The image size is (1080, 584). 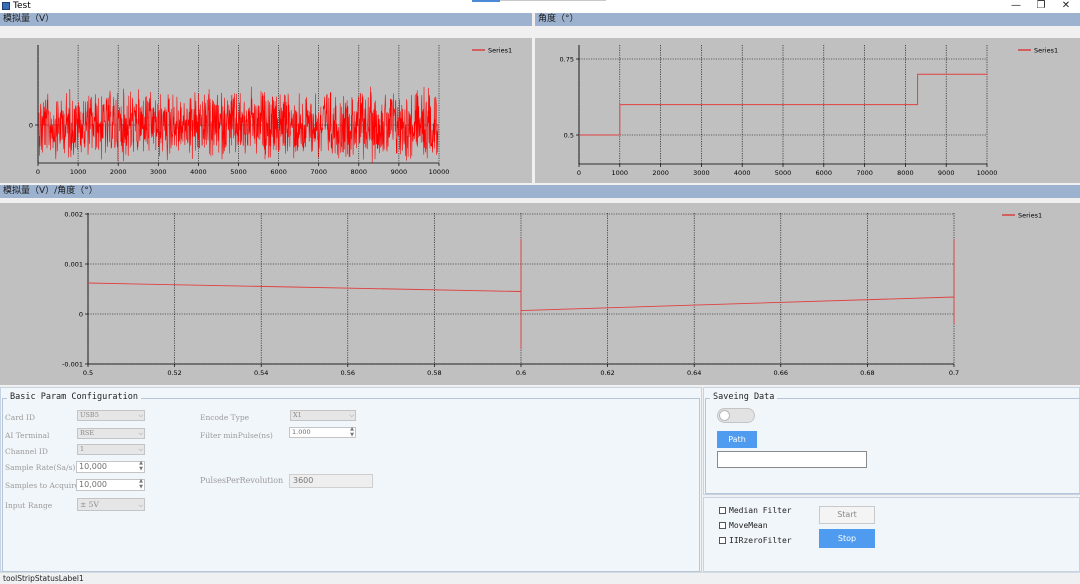 I want to click on x-tick-label: 0.62, so click(x=607, y=373).